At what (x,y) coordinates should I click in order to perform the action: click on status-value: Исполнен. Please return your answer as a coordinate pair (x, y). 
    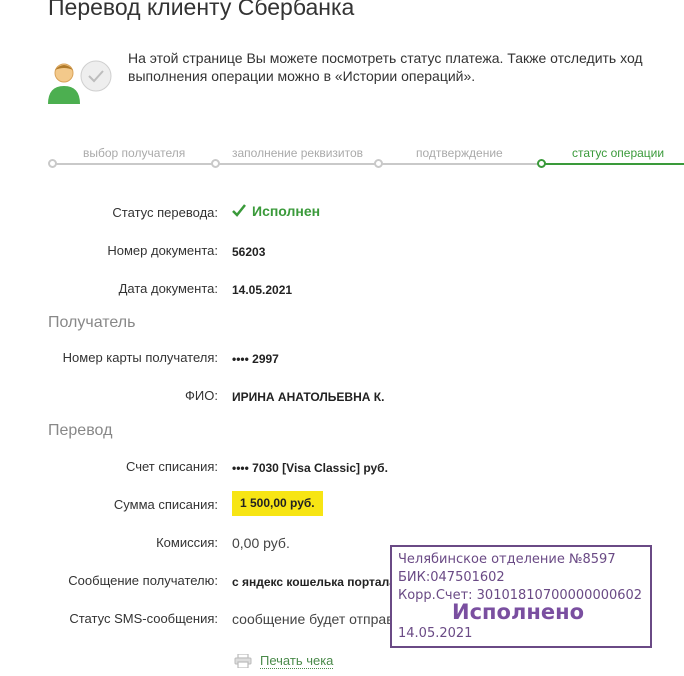
    Looking at the image, I should click on (276, 211).